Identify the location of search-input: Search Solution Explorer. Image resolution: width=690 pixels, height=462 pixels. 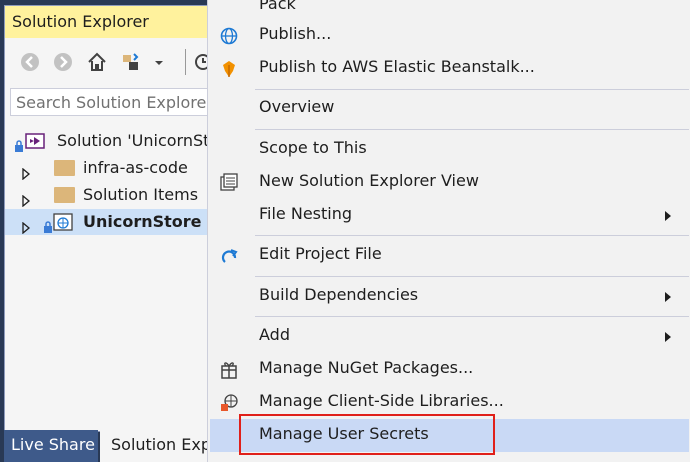
(110, 102).